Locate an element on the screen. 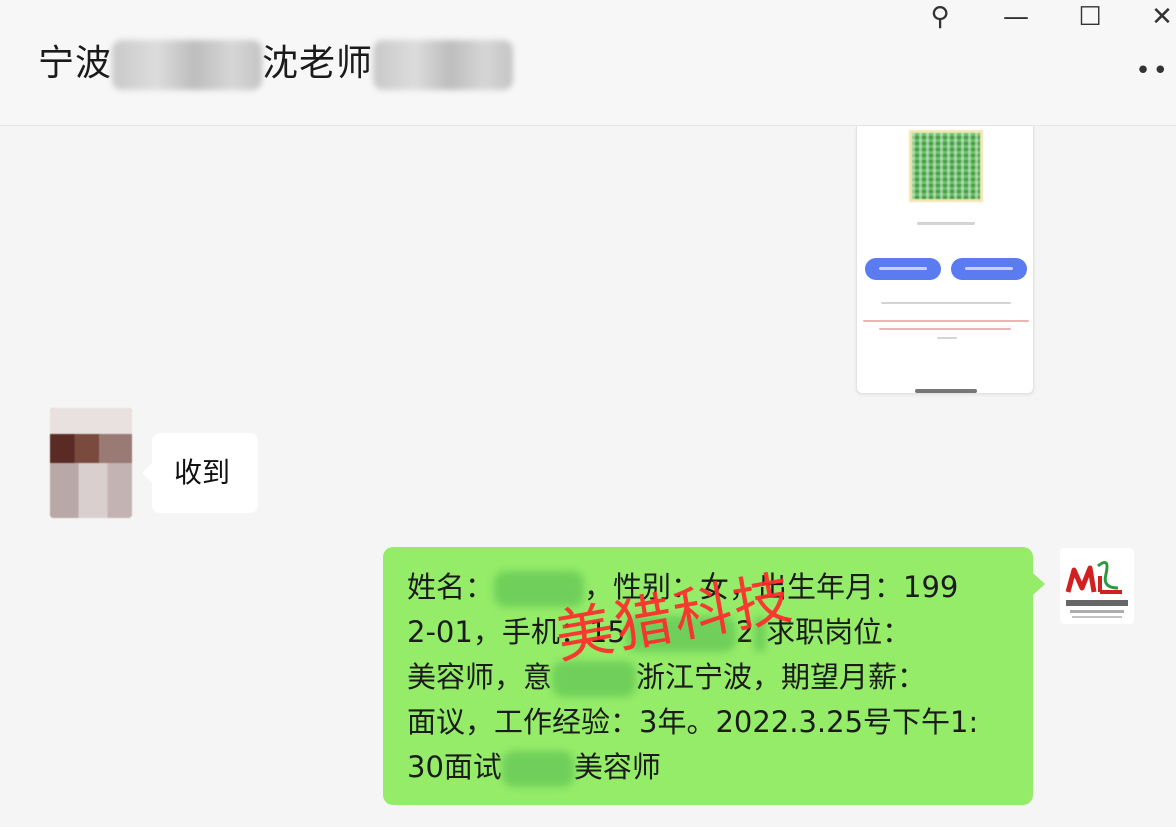 Image resolution: width=1176 pixels, height=827 pixels. more-options-icon: •• is located at coordinates (1152, 71).